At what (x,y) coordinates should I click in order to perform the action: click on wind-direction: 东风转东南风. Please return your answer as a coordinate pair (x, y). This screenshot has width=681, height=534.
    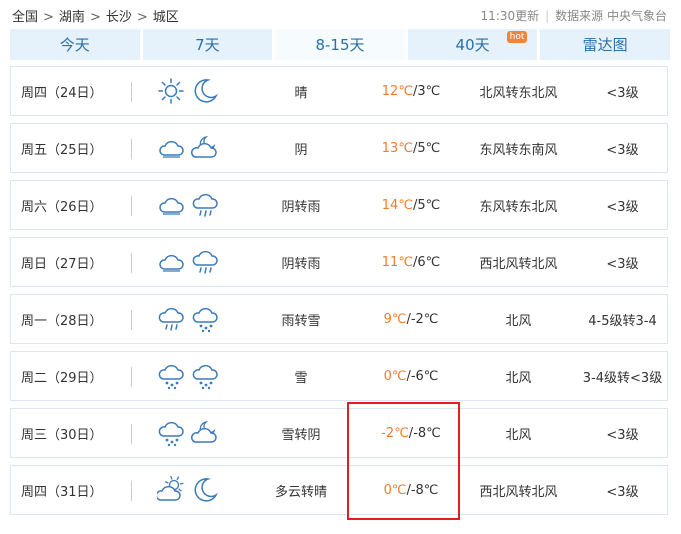
    Looking at the image, I should click on (518, 150).